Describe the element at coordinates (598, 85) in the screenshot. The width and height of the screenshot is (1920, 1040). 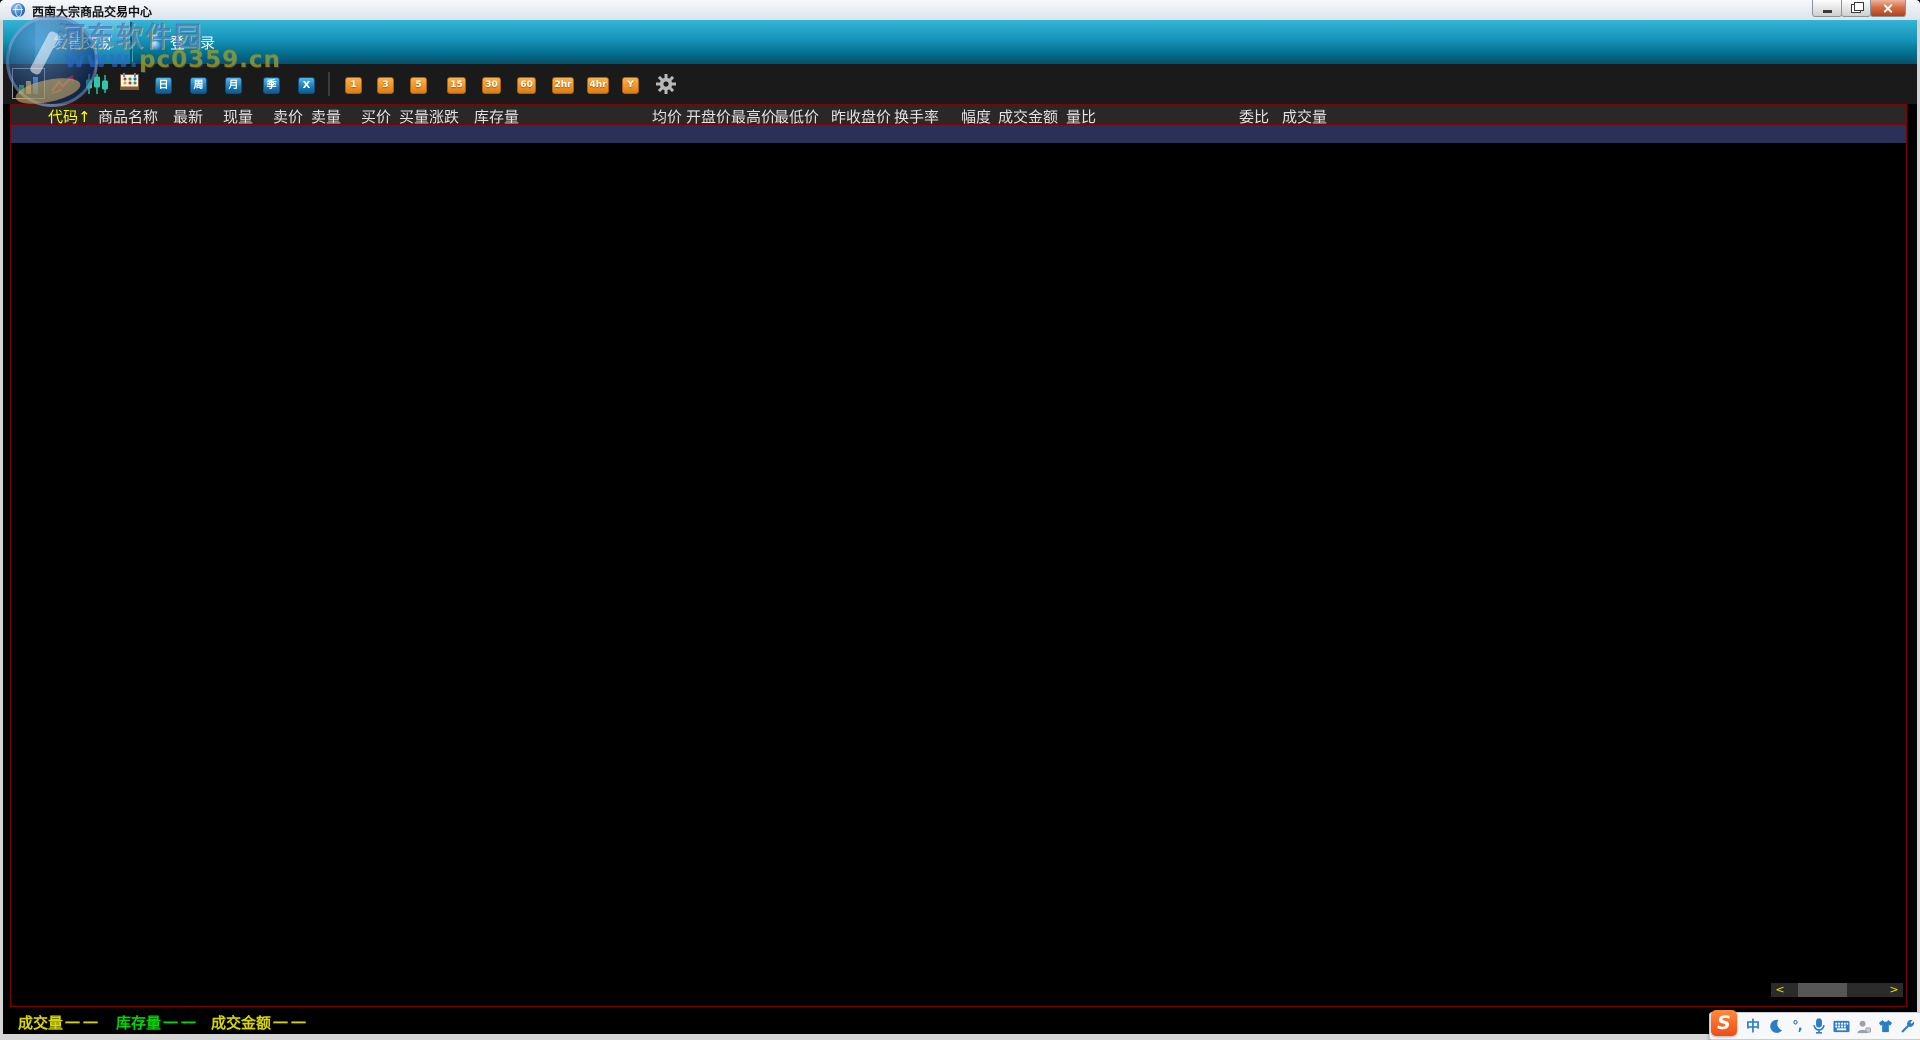
I see `period-button-4hr: 4hr` at that location.